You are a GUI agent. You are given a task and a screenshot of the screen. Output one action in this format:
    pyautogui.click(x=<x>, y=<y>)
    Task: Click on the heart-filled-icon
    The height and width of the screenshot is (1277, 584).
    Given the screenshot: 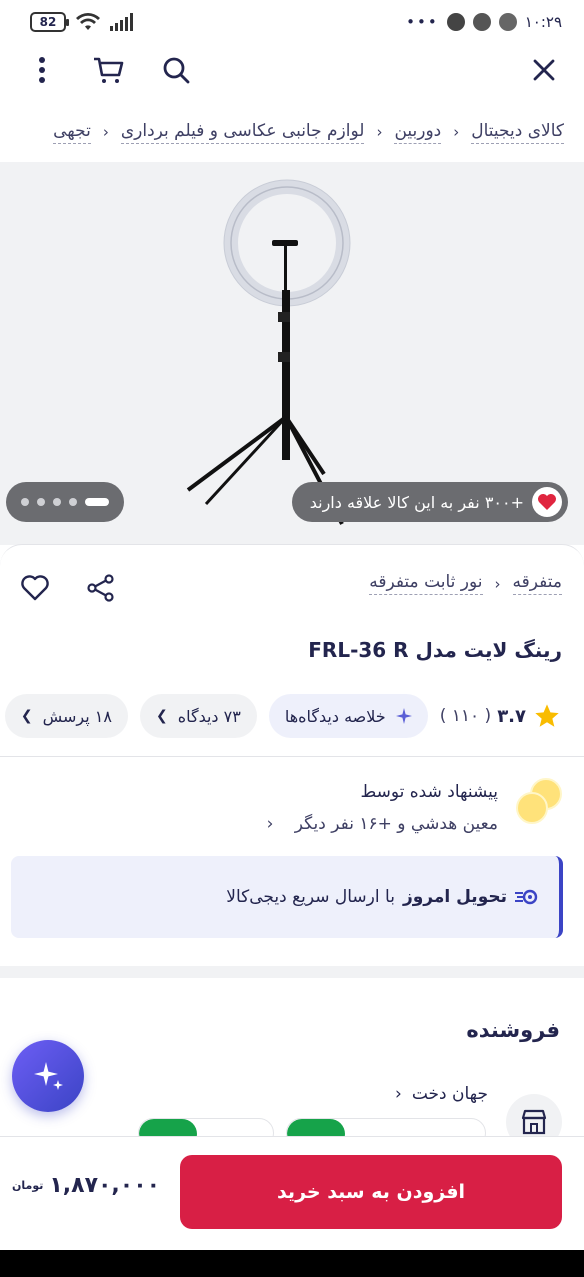 What is the action you would take?
    pyautogui.click(x=547, y=502)
    